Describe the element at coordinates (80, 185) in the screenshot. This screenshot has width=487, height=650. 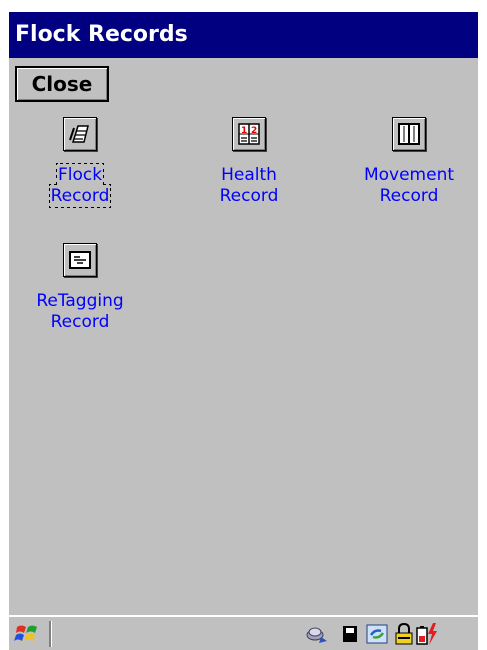
I see `flock-record-label: Flock Record` at that location.